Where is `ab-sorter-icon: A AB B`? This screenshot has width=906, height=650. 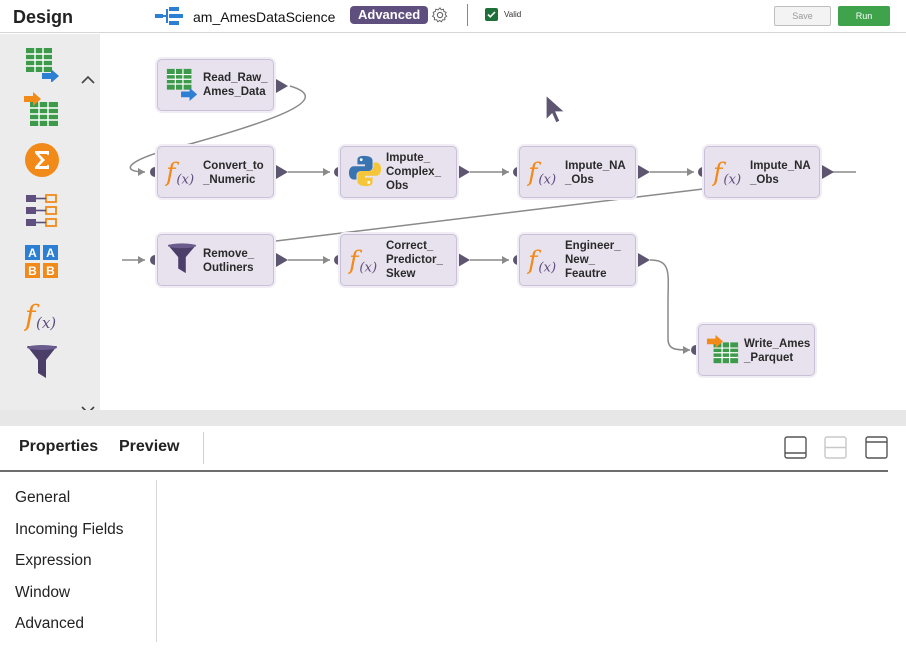
ab-sorter-icon: A AB B is located at coordinates (42, 262).